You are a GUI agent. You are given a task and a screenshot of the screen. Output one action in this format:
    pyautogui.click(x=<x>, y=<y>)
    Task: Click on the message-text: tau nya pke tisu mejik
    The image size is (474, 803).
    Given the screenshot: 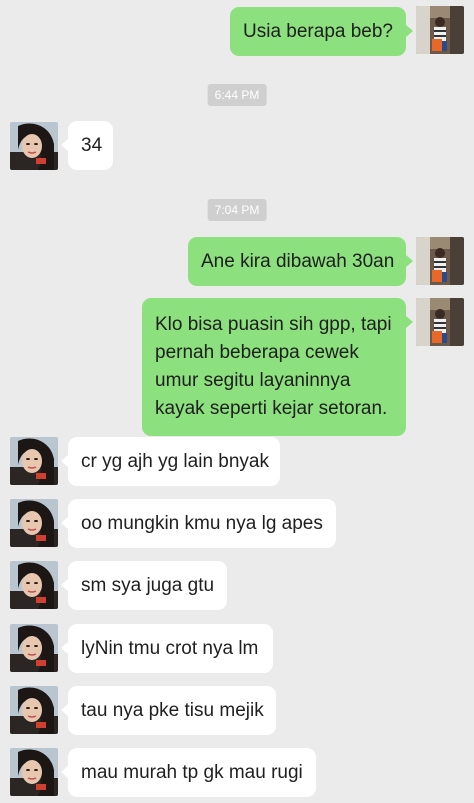 What is the action you would take?
    pyautogui.click(x=172, y=710)
    